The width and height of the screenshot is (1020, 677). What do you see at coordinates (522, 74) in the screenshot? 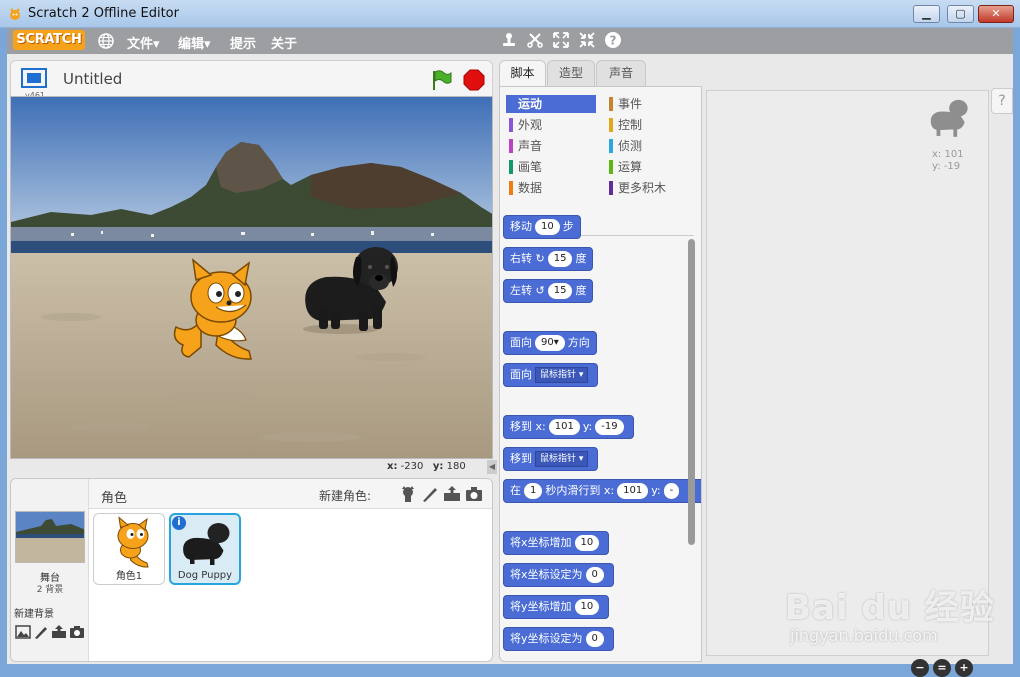
I see `tab-scripts: 脚本` at bounding box center [522, 74].